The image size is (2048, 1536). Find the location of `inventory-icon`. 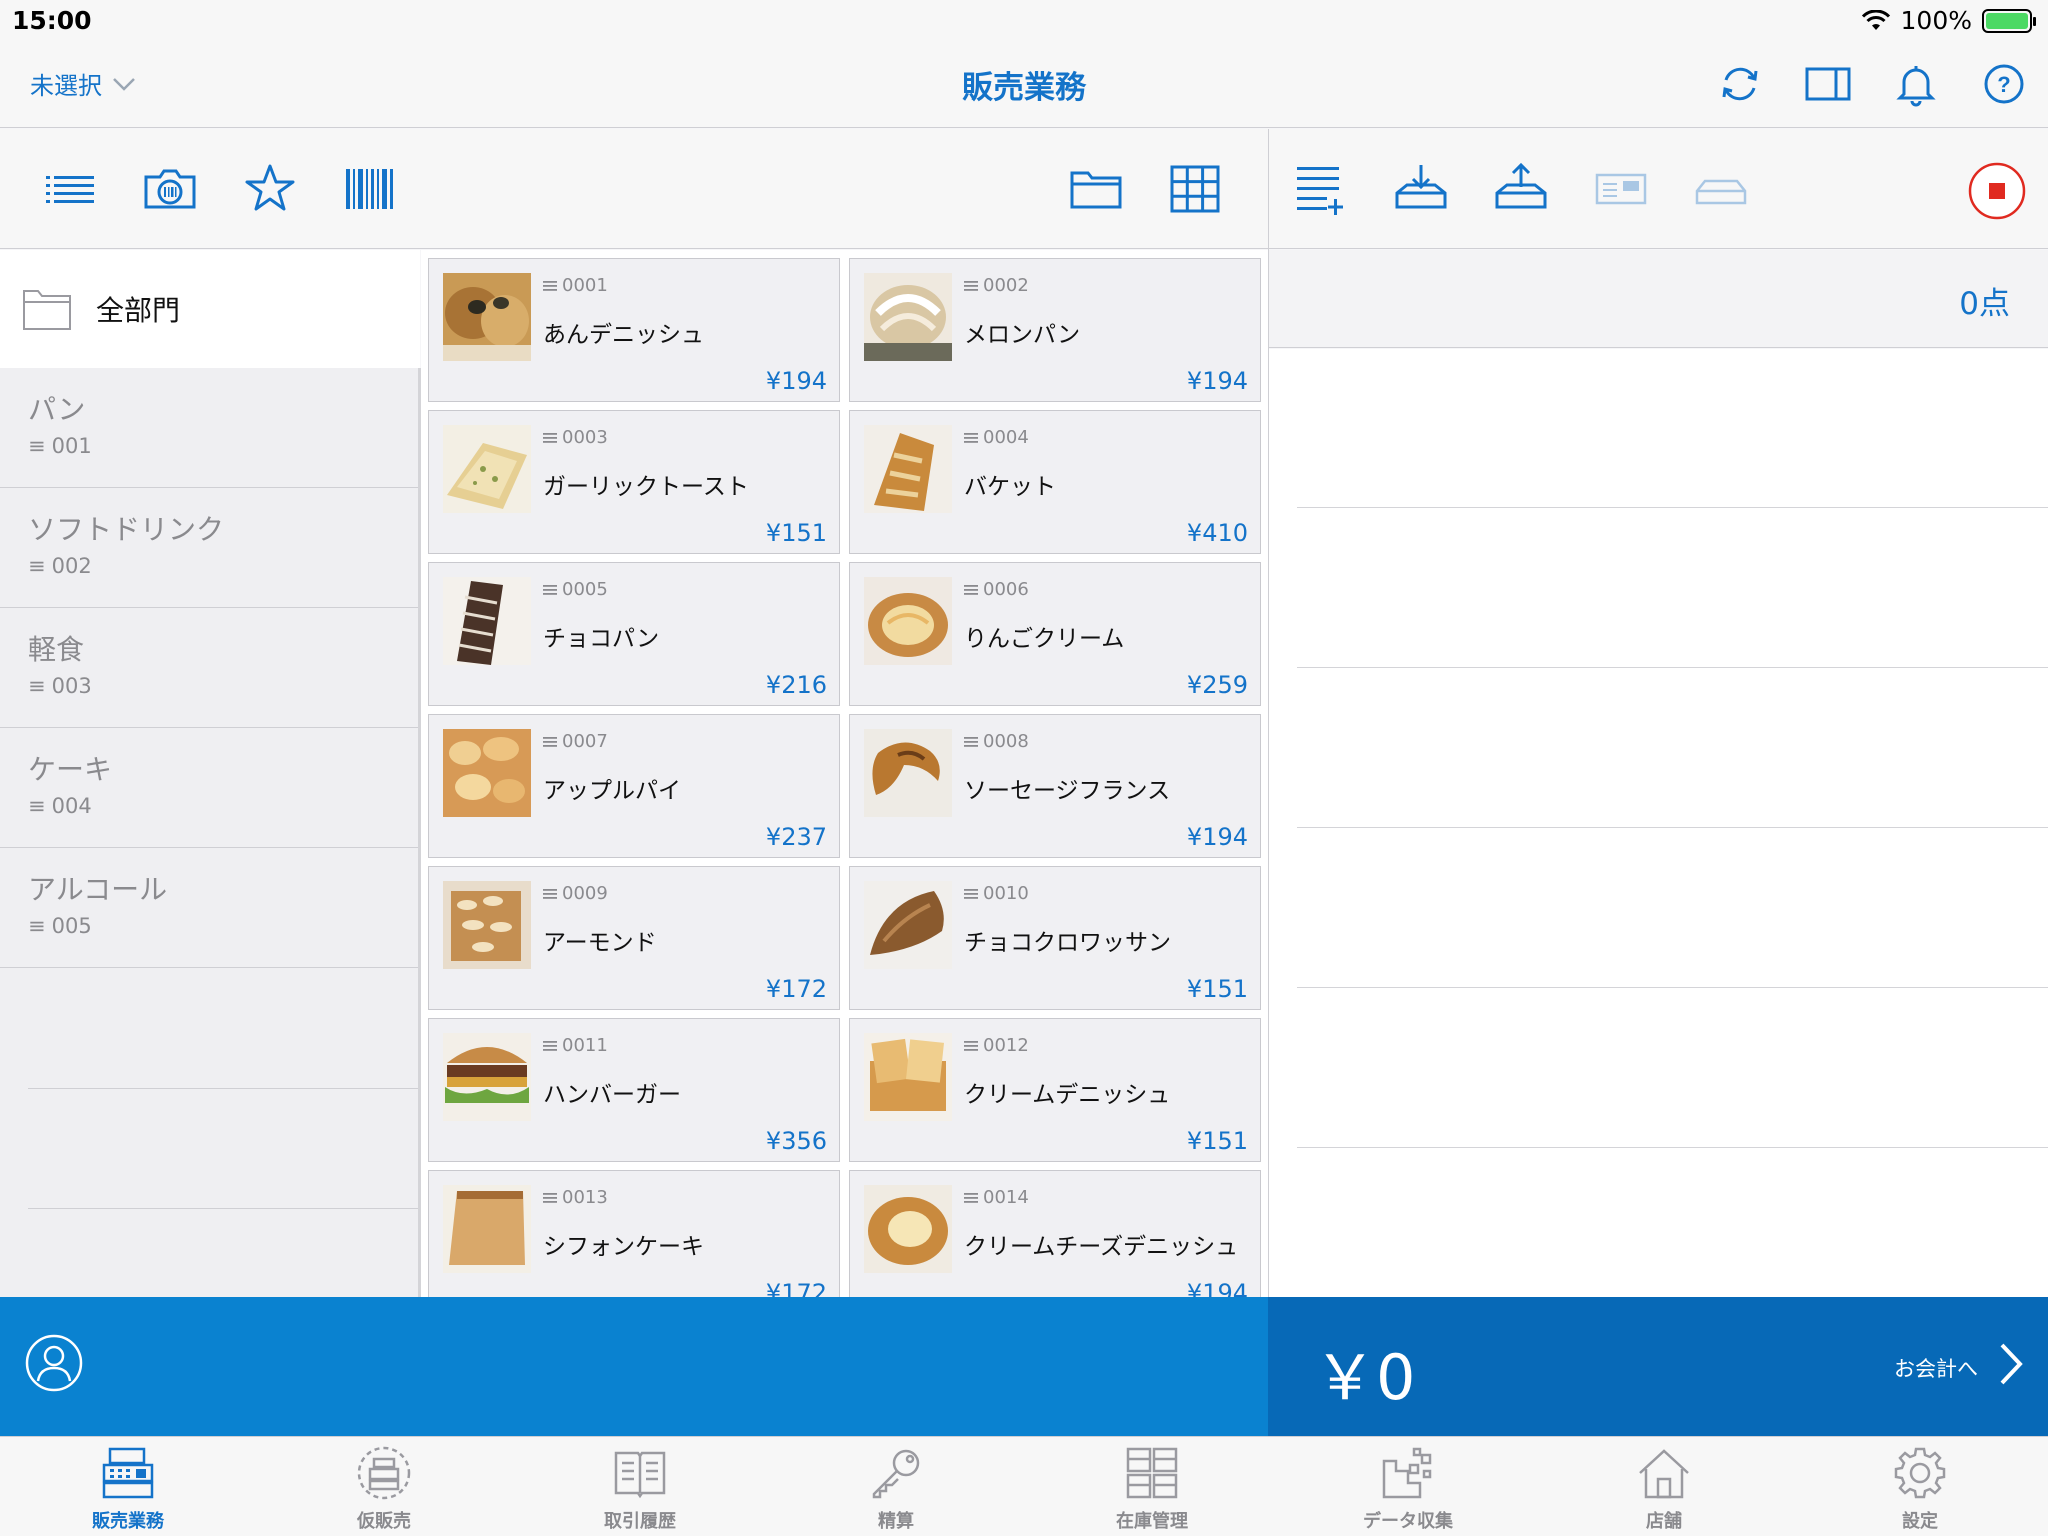

inventory-icon is located at coordinates (1152, 1473).